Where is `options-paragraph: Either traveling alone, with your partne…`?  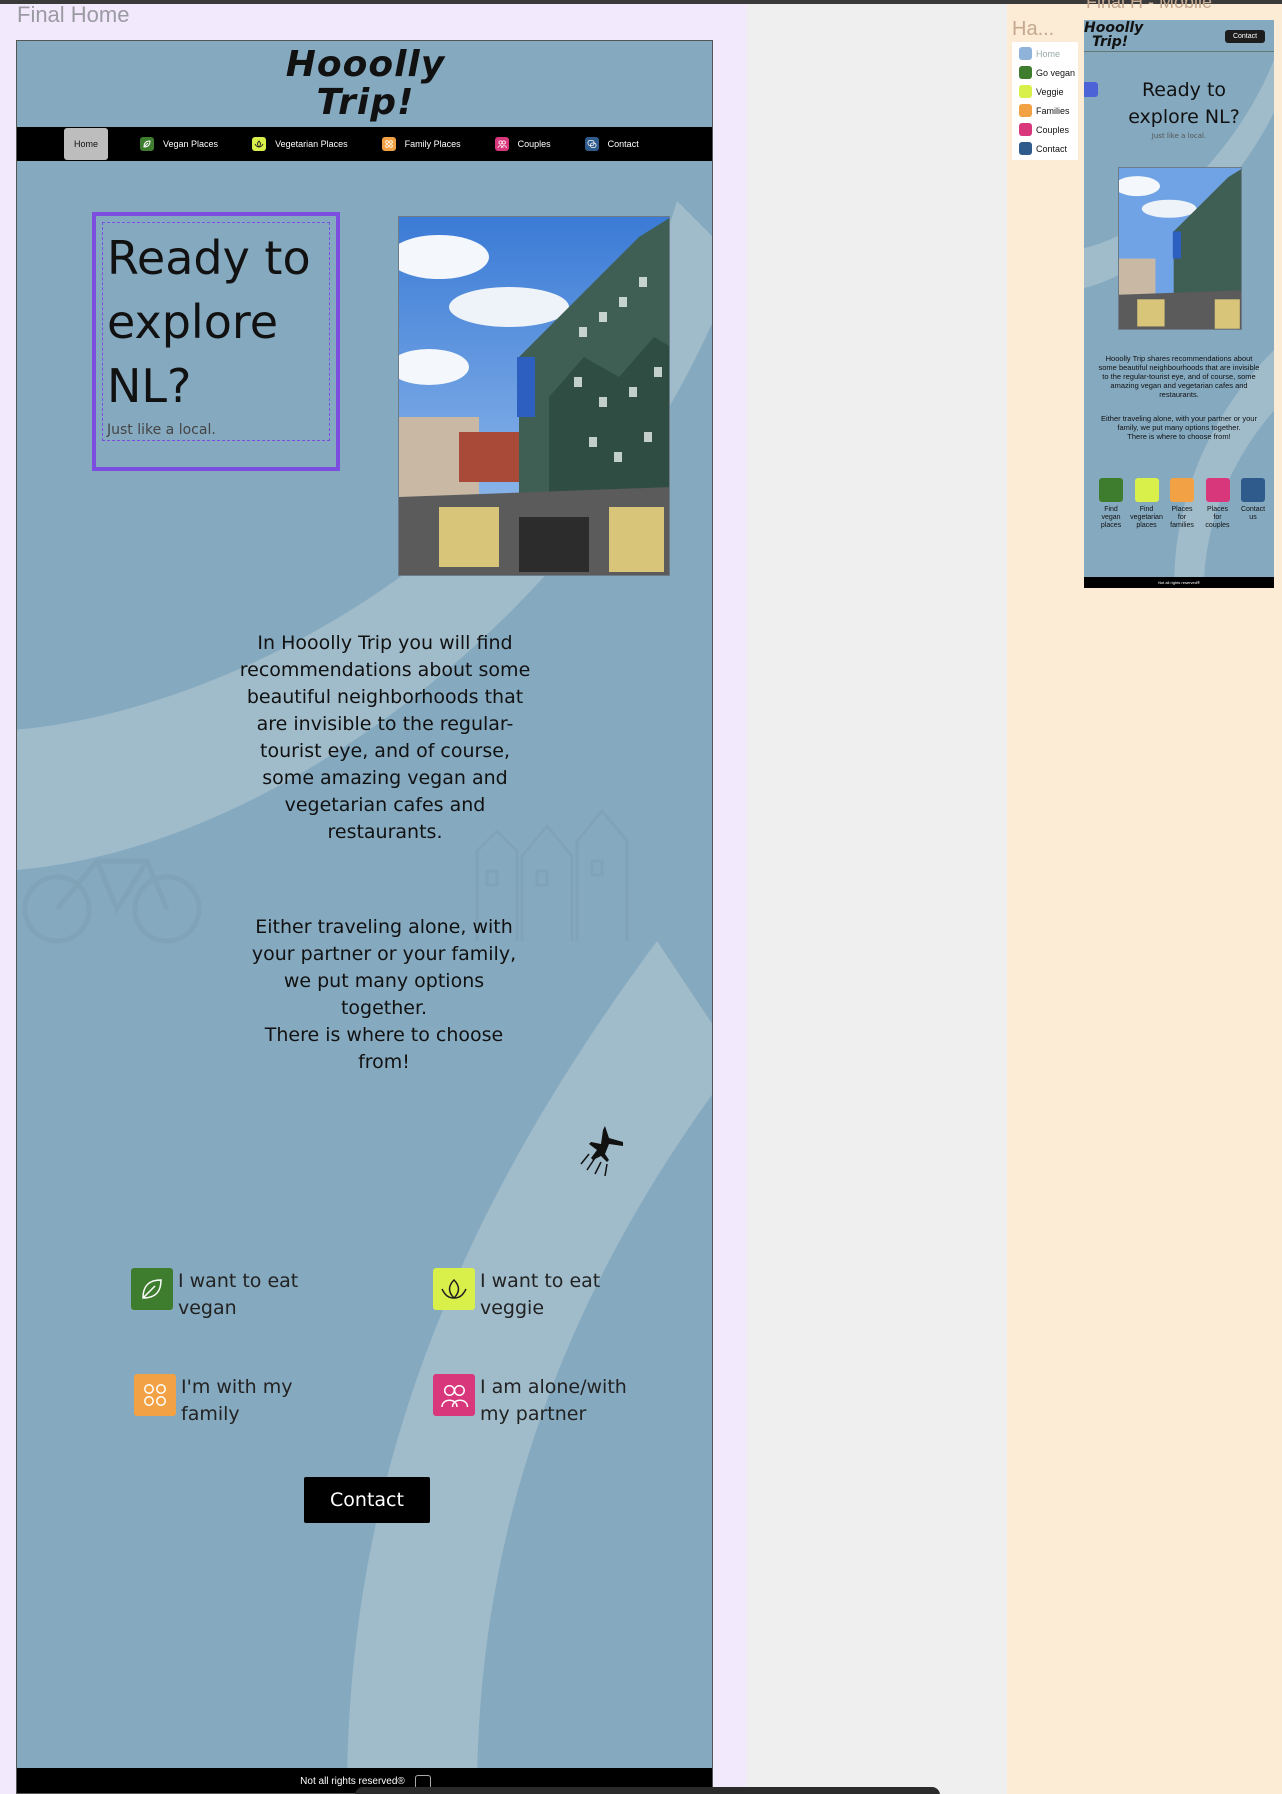
options-paragraph: Either traveling alone, with your partne… is located at coordinates (384, 995).